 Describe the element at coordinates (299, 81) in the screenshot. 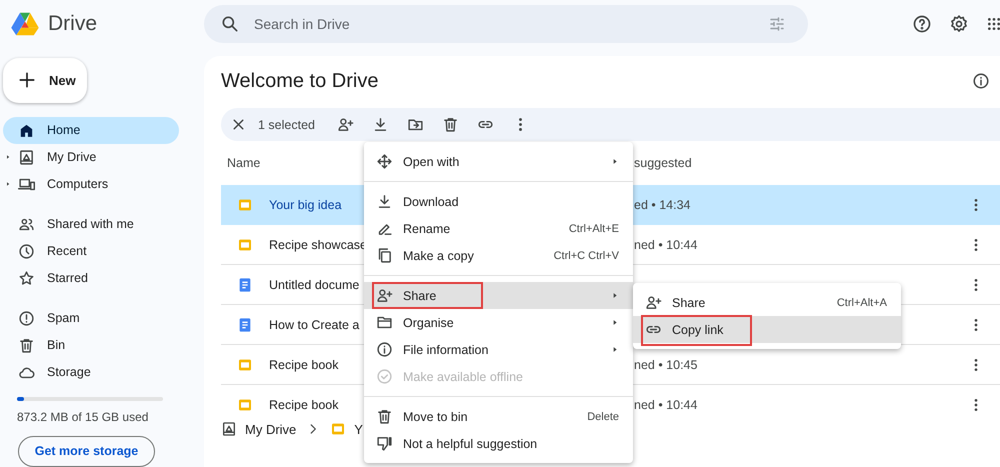

I see `page-title: Welcome to Drive` at that location.